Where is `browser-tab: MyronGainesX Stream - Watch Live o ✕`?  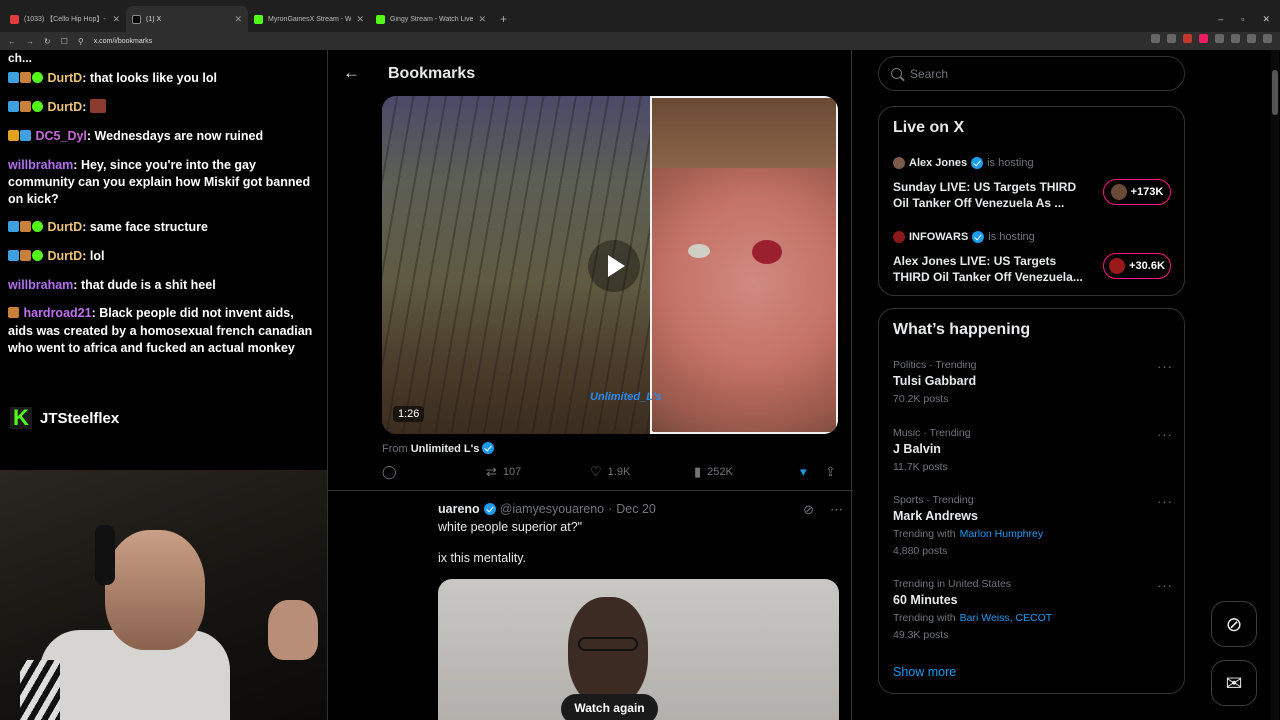 browser-tab: MyronGainesX Stream - Watch Live o ✕ is located at coordinates (309, 19).